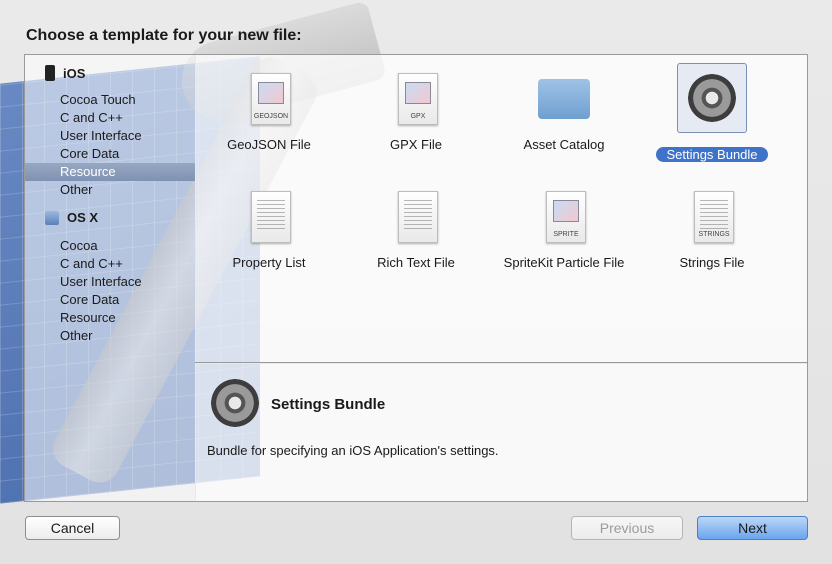  What do you see at coordinates (110, 100) in the screenshot?
I see `sidebar-item-cocoa-touch: Cocoa Touch` at bounding box center [110, 100].